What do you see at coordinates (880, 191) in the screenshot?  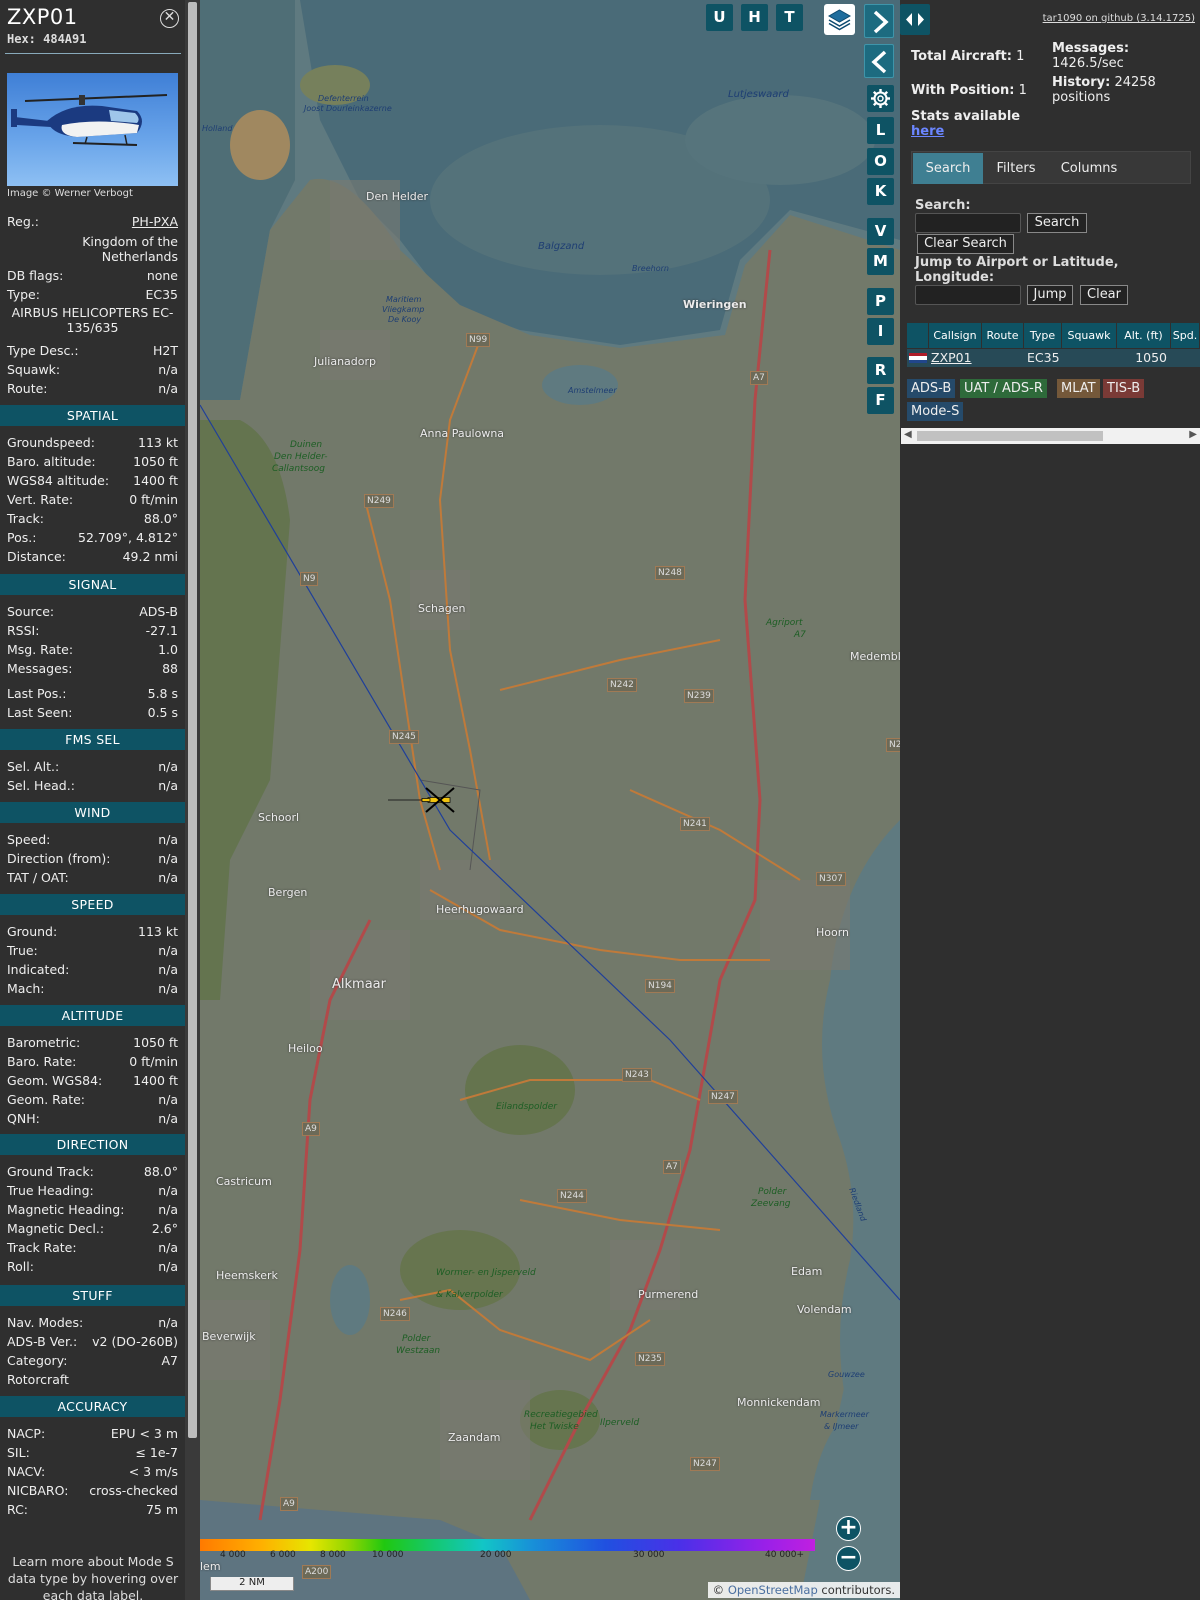 I see `toggle-k-button: K` at bounding box center [880, 191].